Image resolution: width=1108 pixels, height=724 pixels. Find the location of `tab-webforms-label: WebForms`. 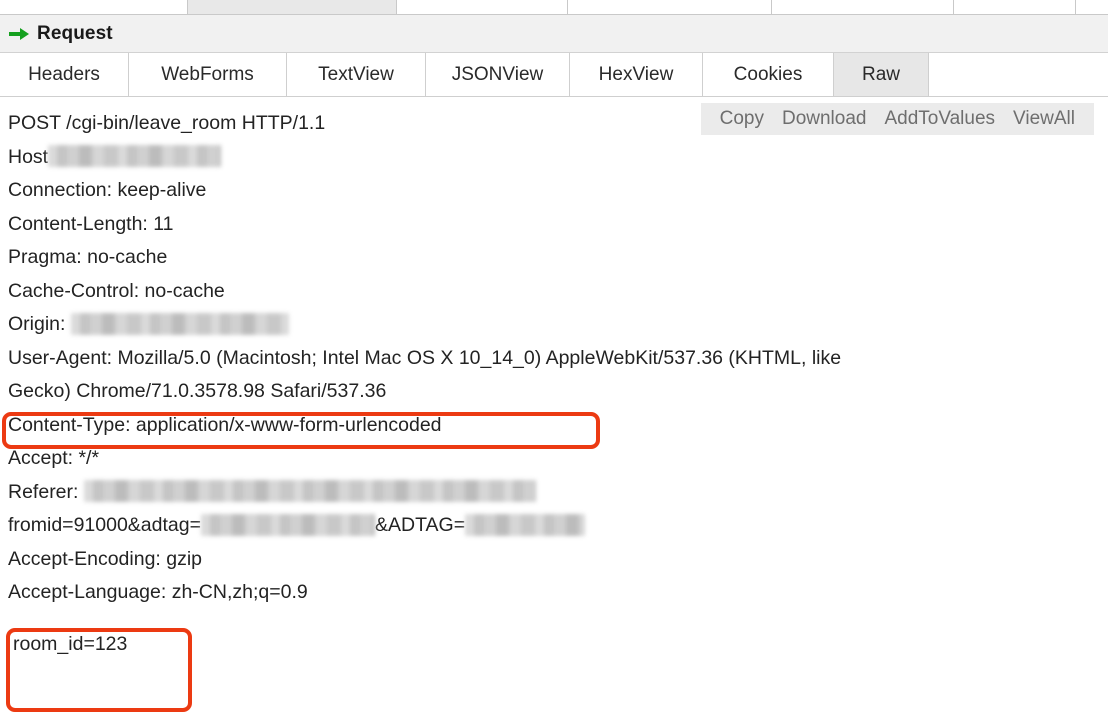

tab-webforms-label: WebForms is located at coordinates (207, 74).